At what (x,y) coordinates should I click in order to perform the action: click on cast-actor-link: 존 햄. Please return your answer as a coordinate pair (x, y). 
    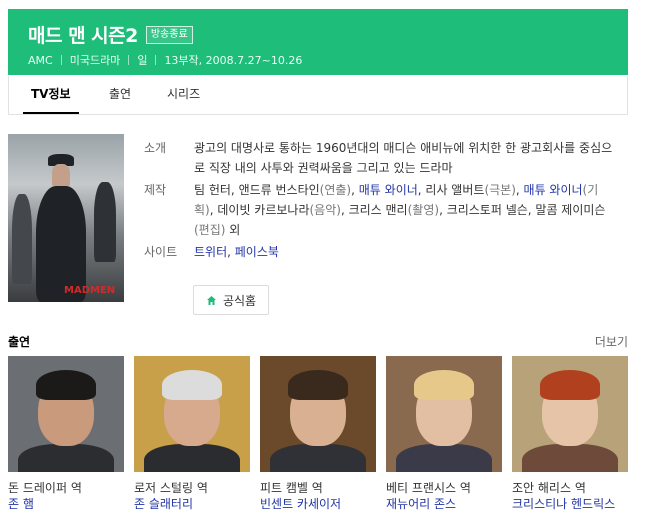
    Looking at the image, I should click on (66, 504).